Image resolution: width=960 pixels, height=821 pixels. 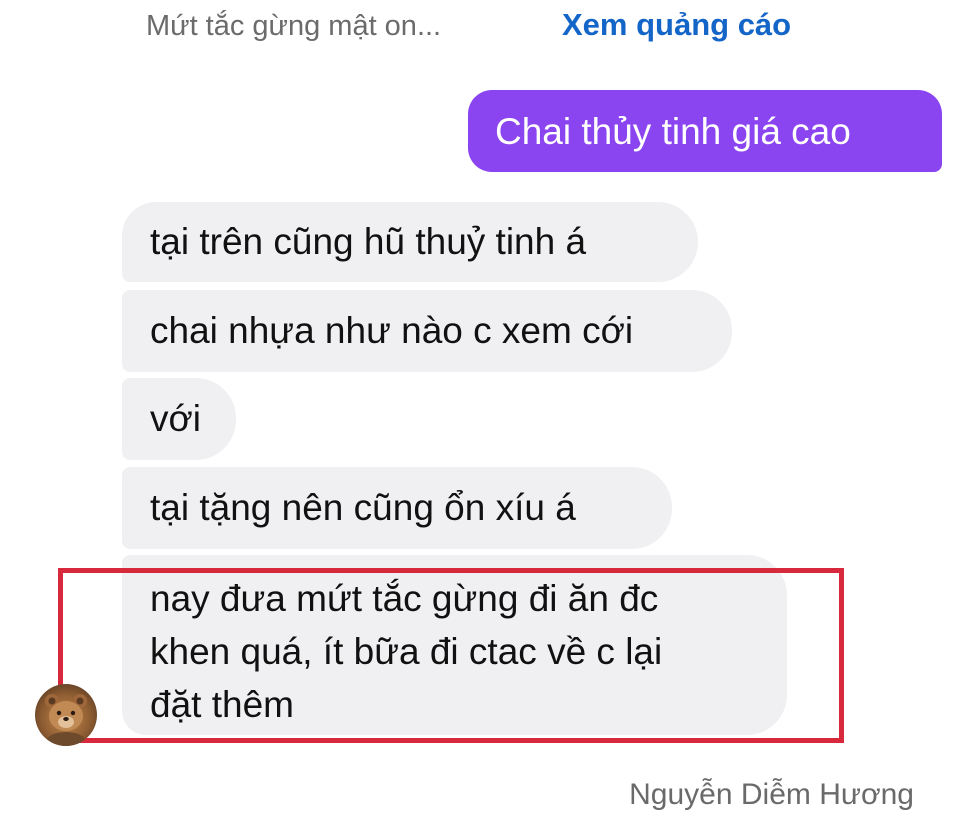 I want to click on incoming-message-text: tại trên cũng hũ thuỷ tinh á, so click(x=368, y=241).